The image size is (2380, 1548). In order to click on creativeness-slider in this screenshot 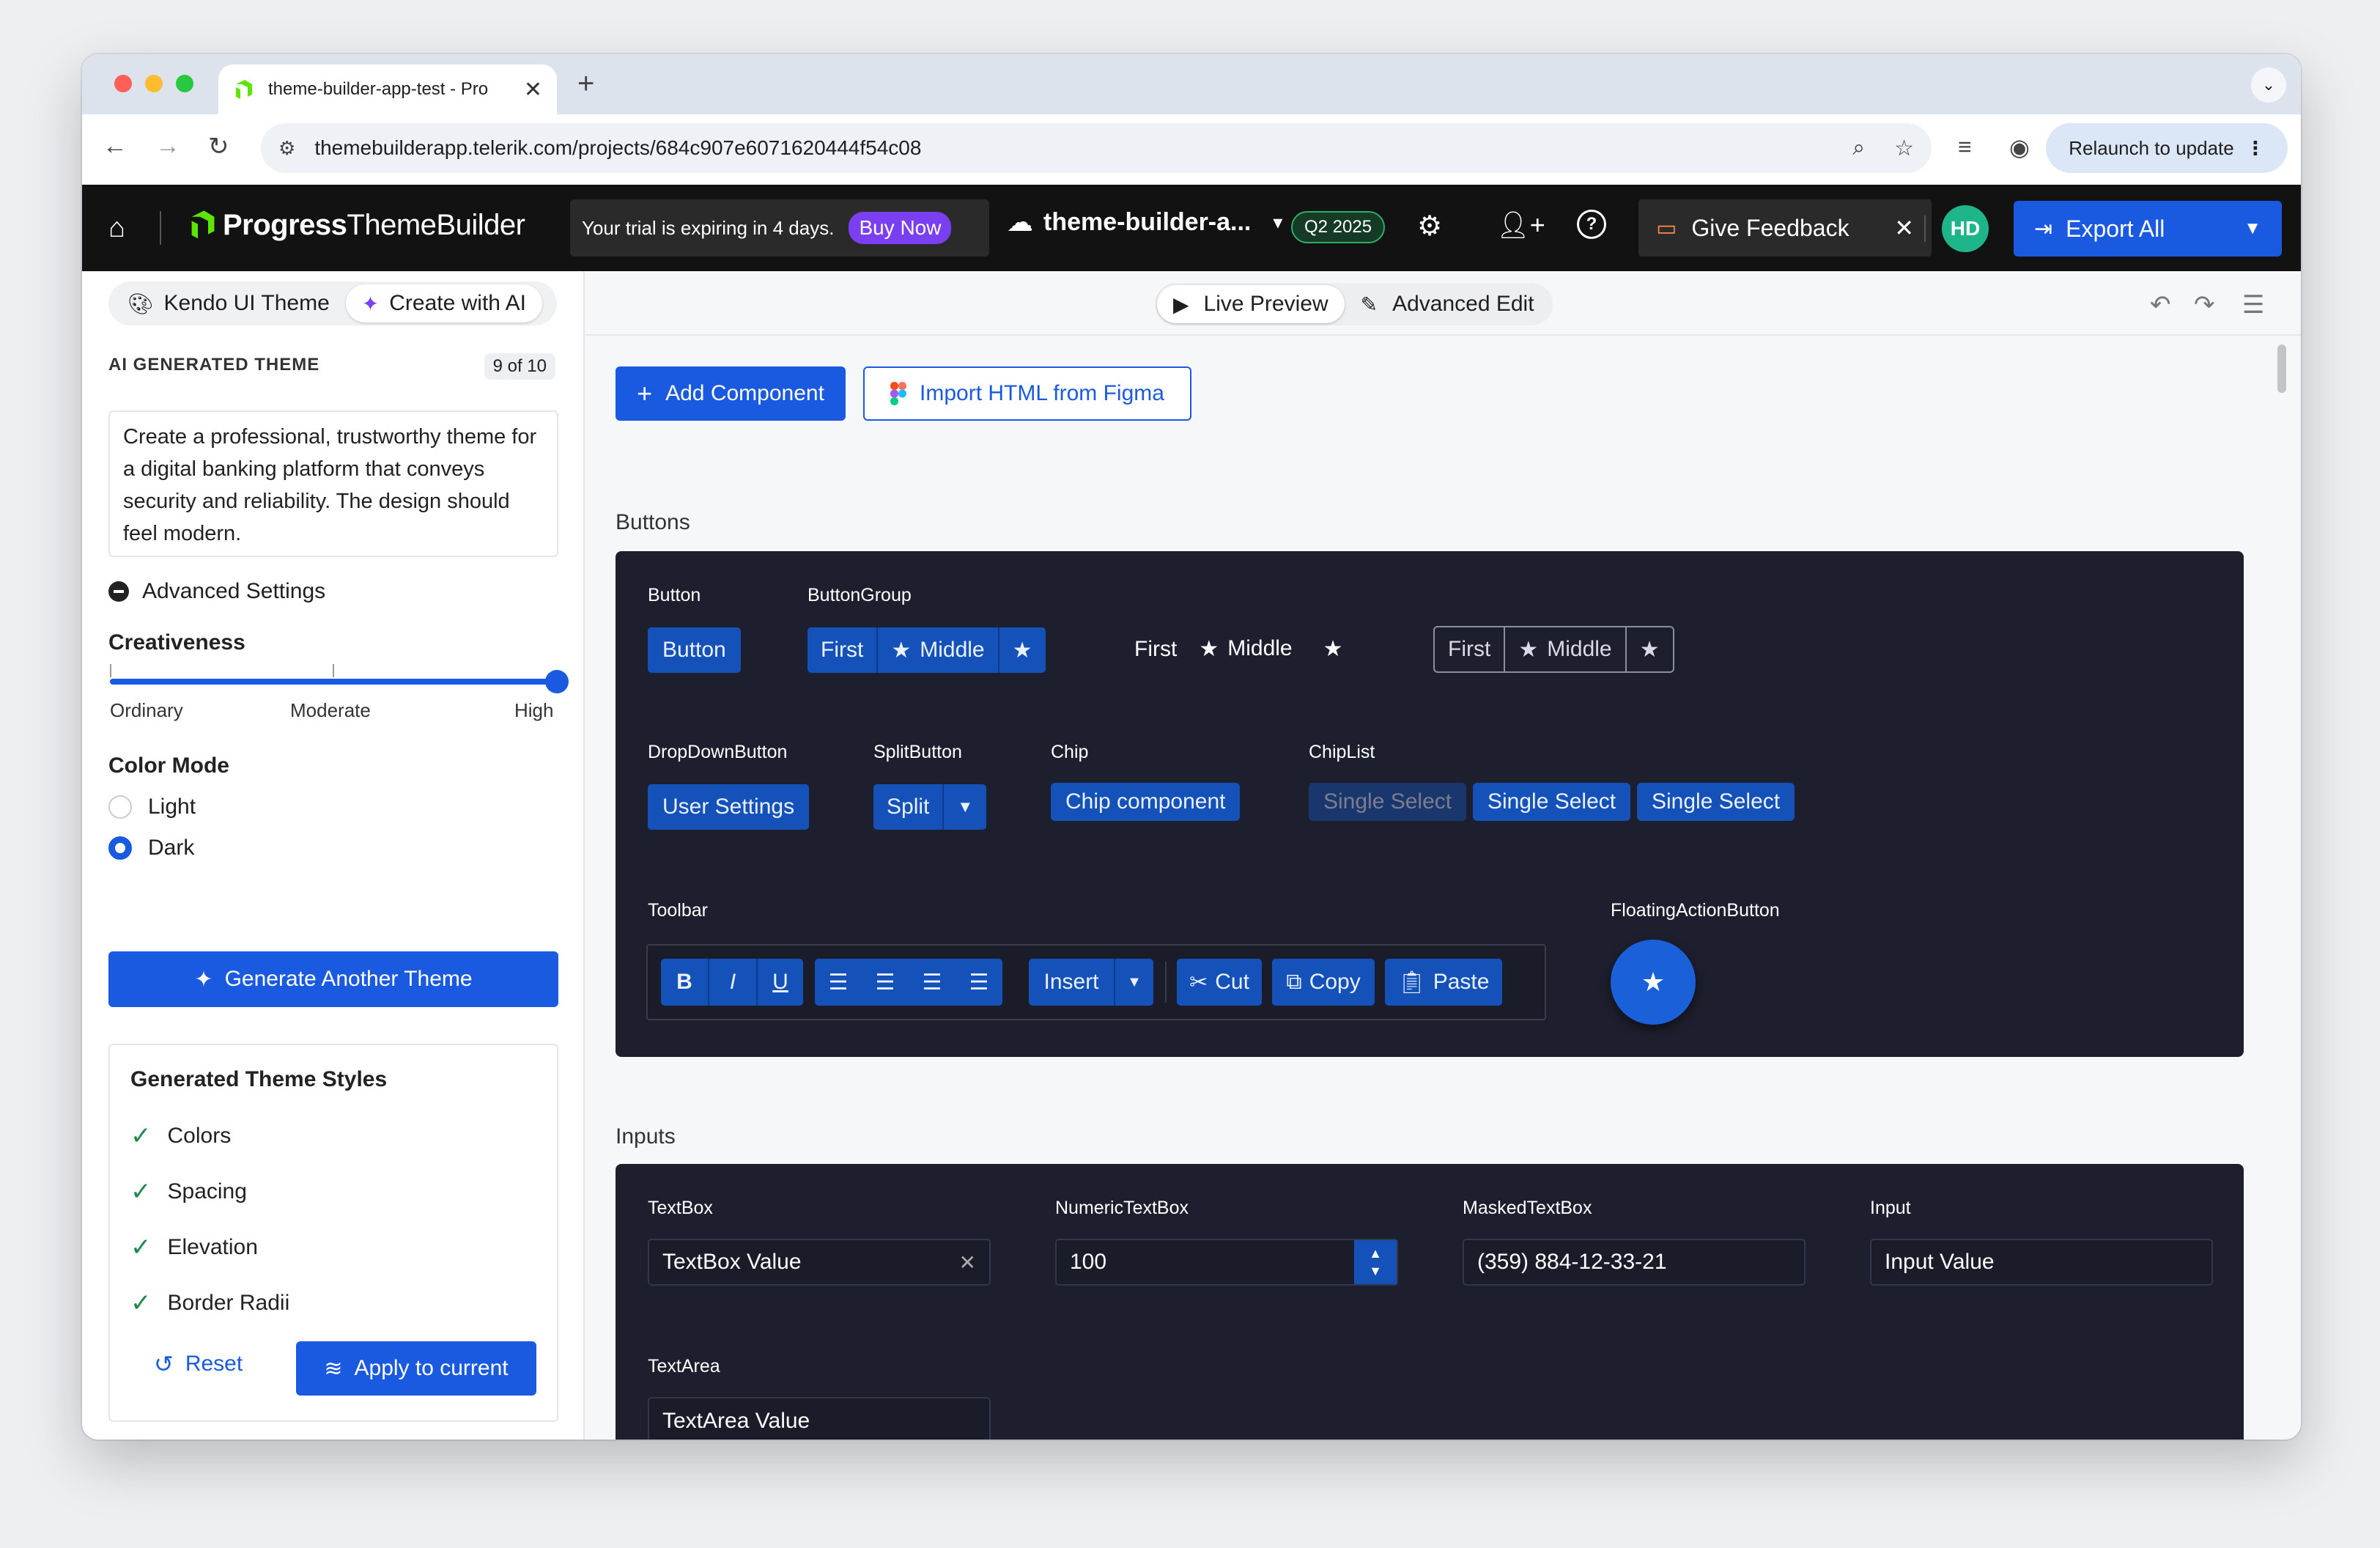, I will do `click(339, 681)`.